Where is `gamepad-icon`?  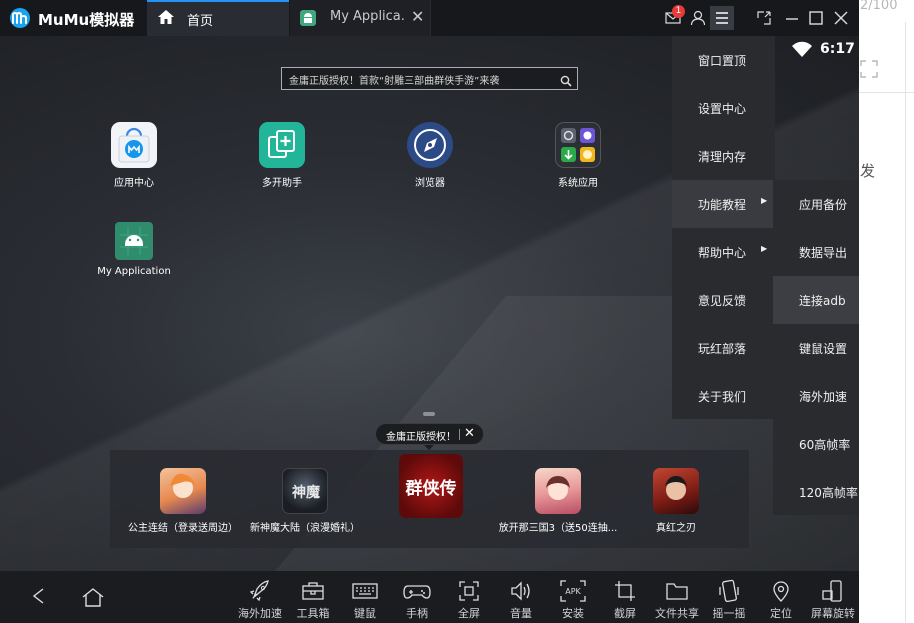 gamepad-icon is located at coordinates (417, 592).